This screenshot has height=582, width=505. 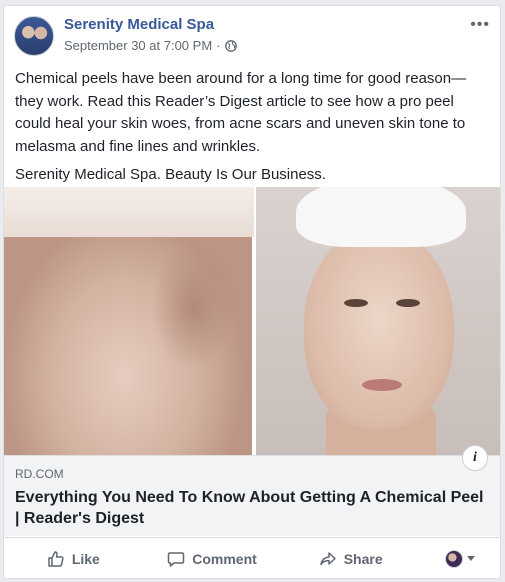 I want to click on viewer-selector, so click(x=460, y=558).